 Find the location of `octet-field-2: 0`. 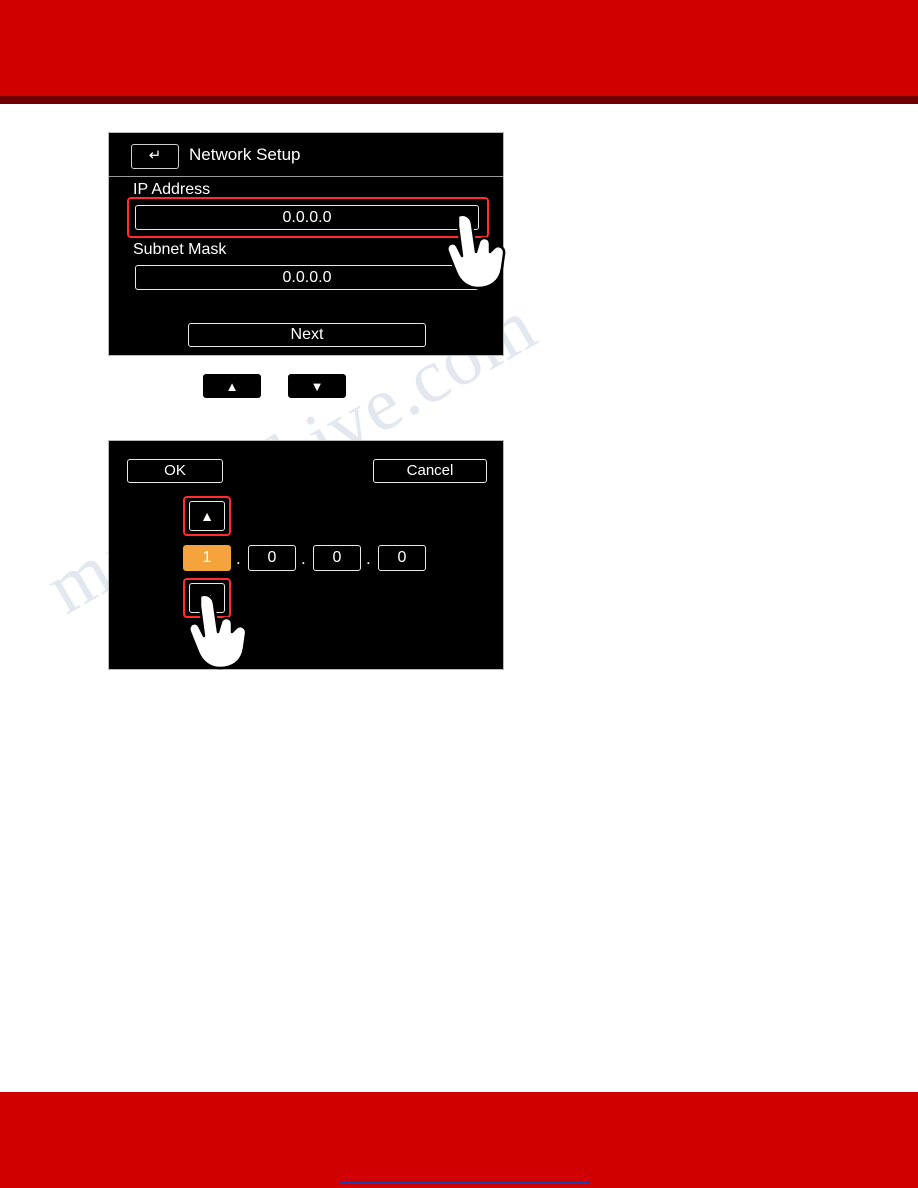

octet-field-2: 0 is located at coordinates (272, 558).